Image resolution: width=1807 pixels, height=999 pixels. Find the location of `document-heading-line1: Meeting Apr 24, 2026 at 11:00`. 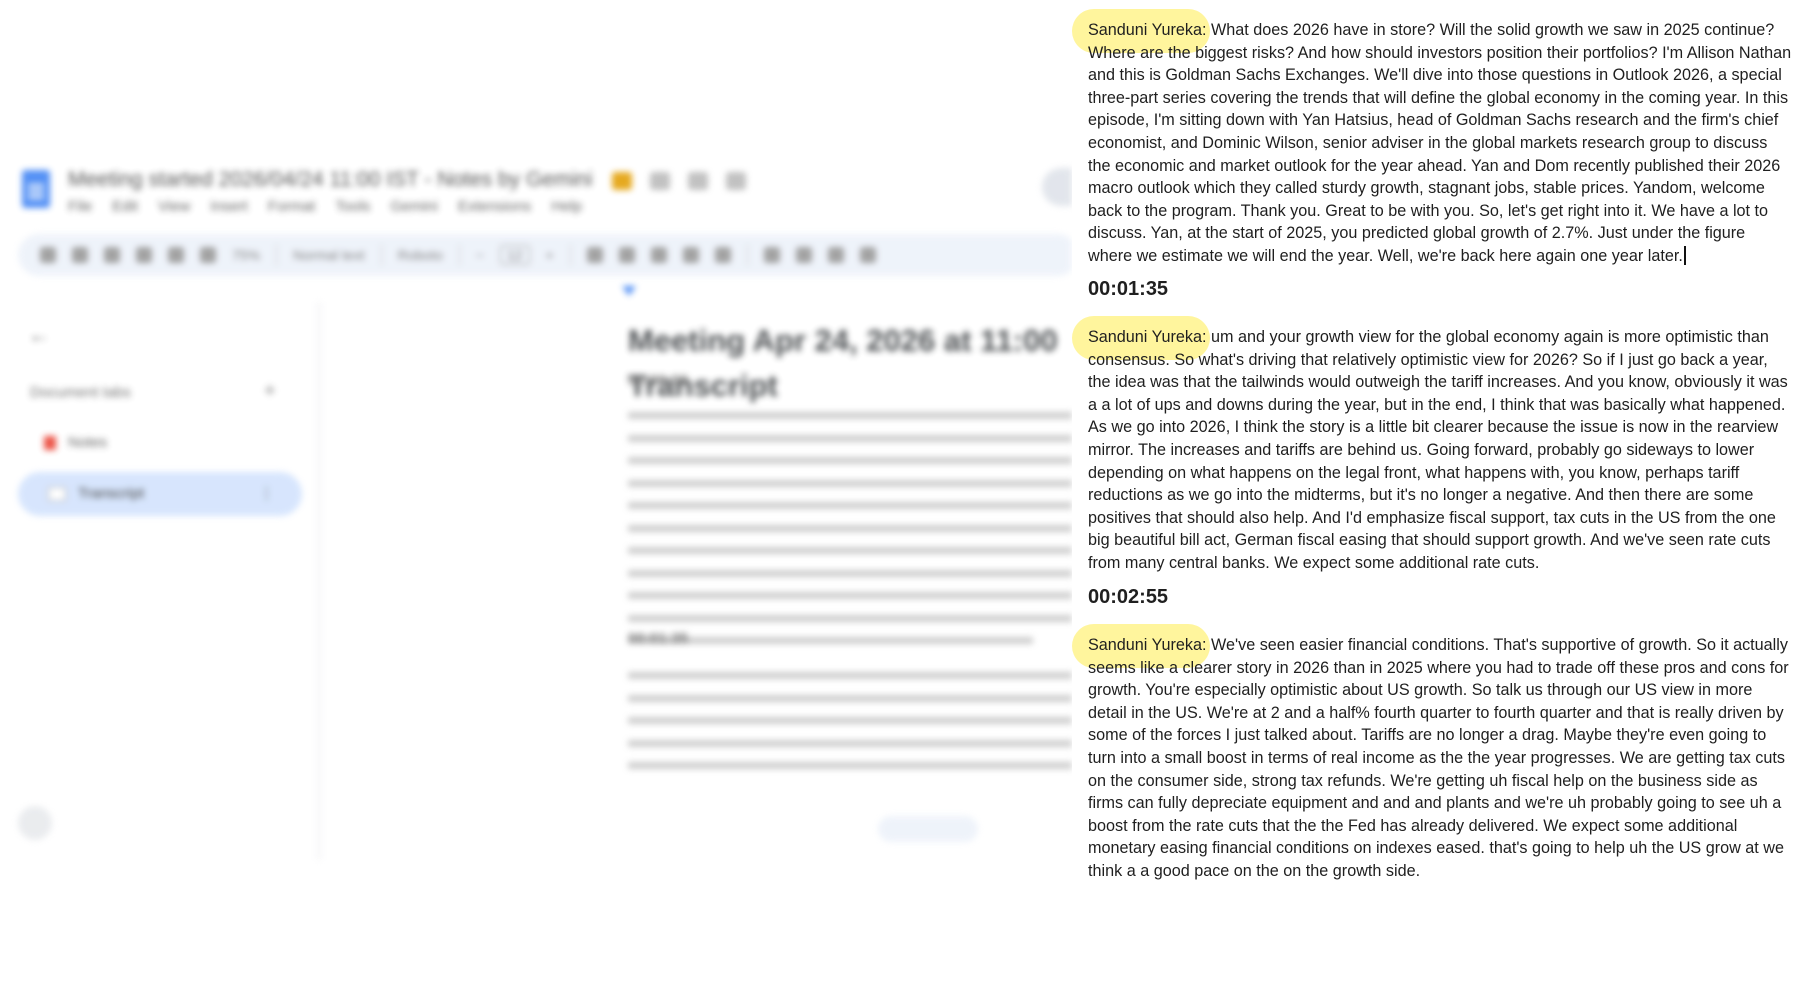

document-heading-line1: Meeting Apr 24, 2026 at 11:00 is located at coordinates (843, 340).